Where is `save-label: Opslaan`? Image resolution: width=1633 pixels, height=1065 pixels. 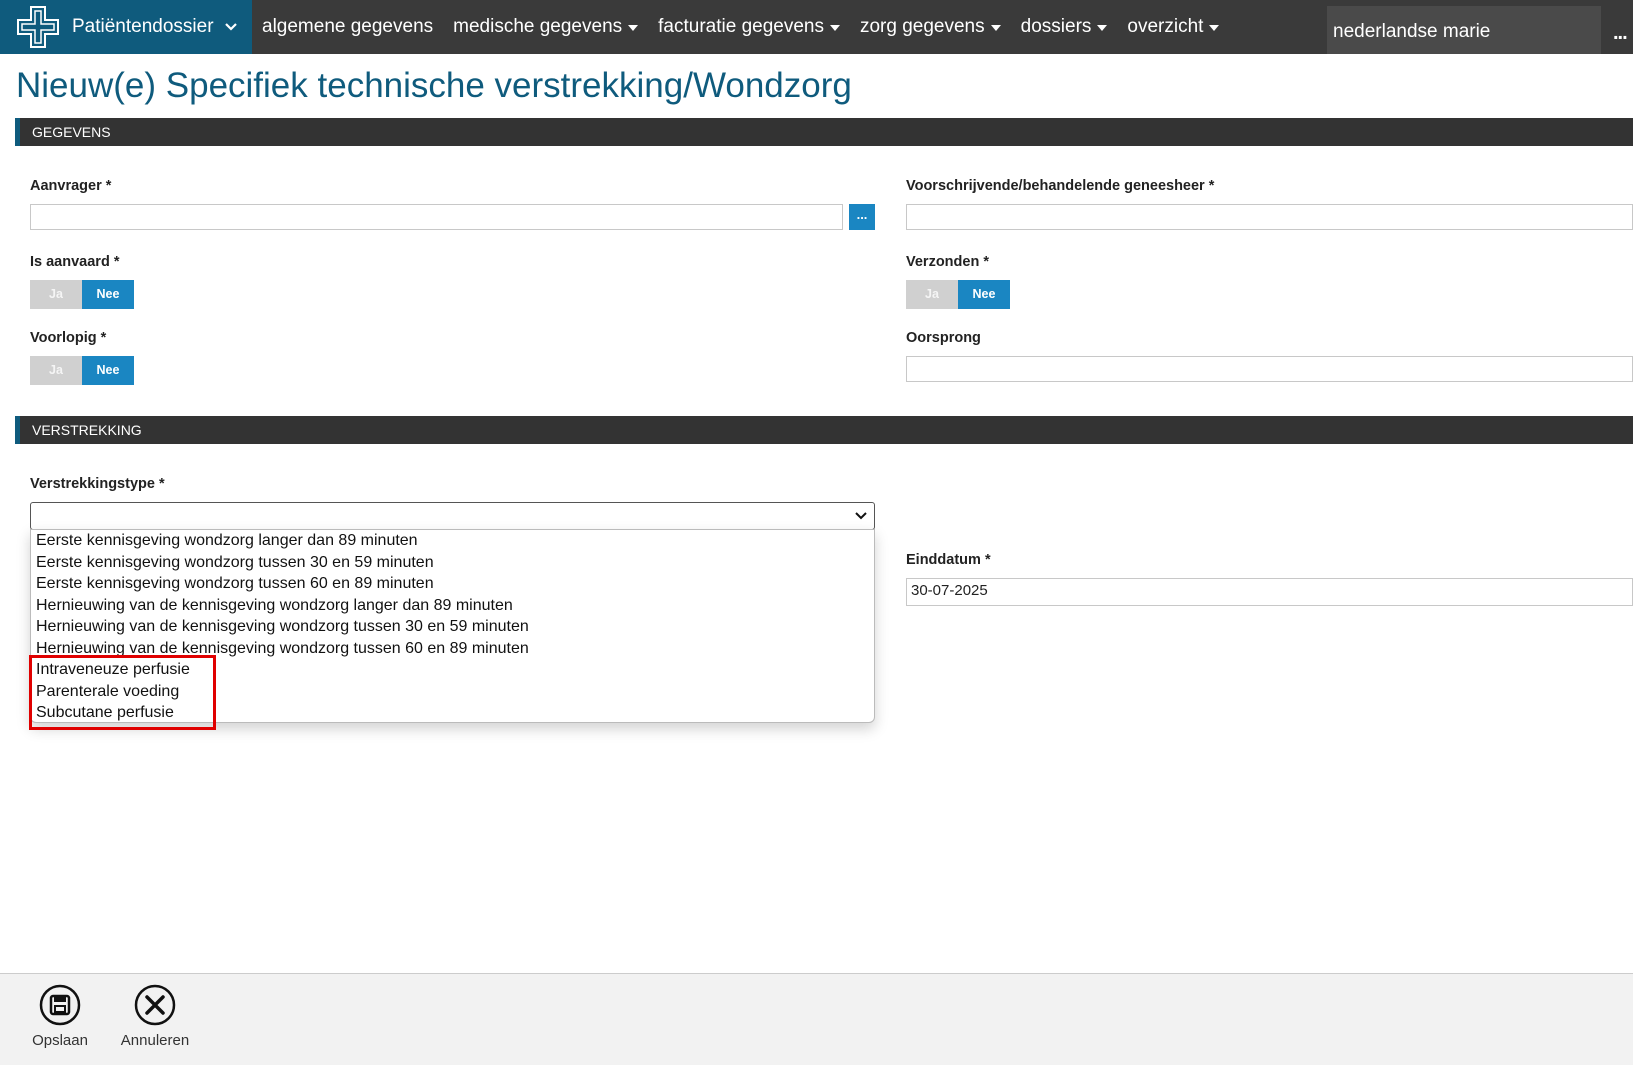
save-label: Opslaan is located at coordinates (60, 1040).